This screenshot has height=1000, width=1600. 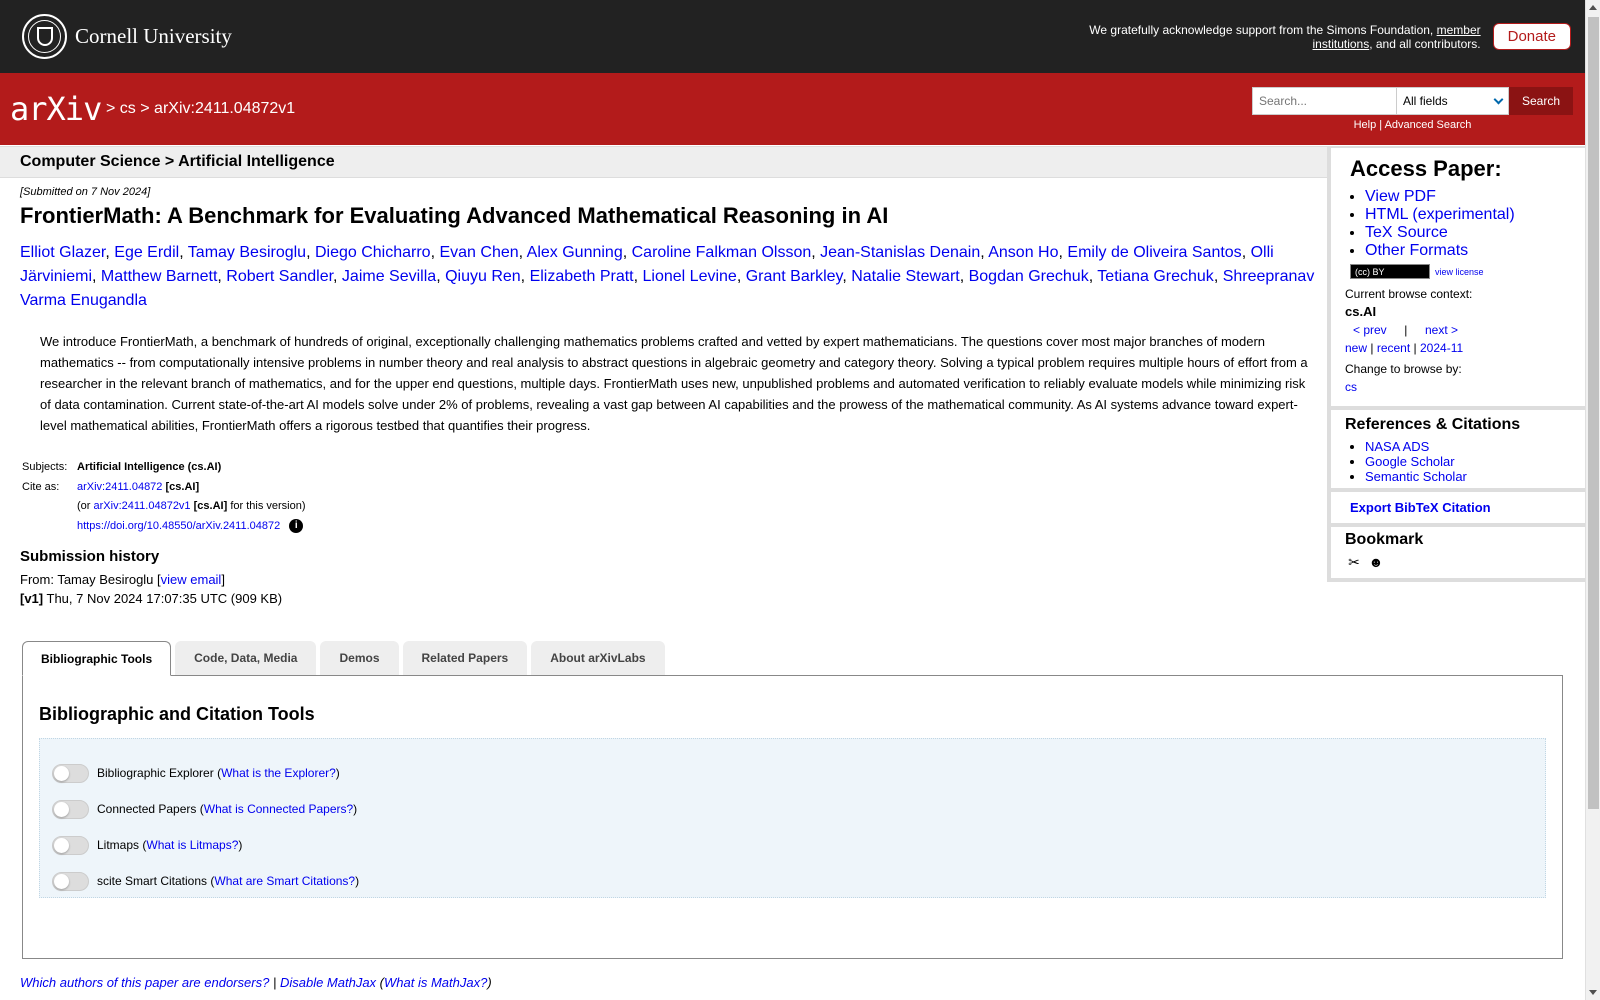 I want to click on view-email-link: view email, so click(x=191, y=579).